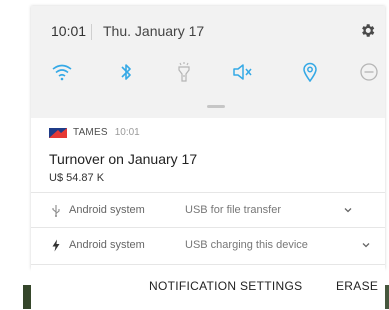 This screenshot has height=310, width=389. What do you see at coordinates (127, 132) in the screenshot?
I see `notification-time: 10:01` at bounding box center [127, 132].